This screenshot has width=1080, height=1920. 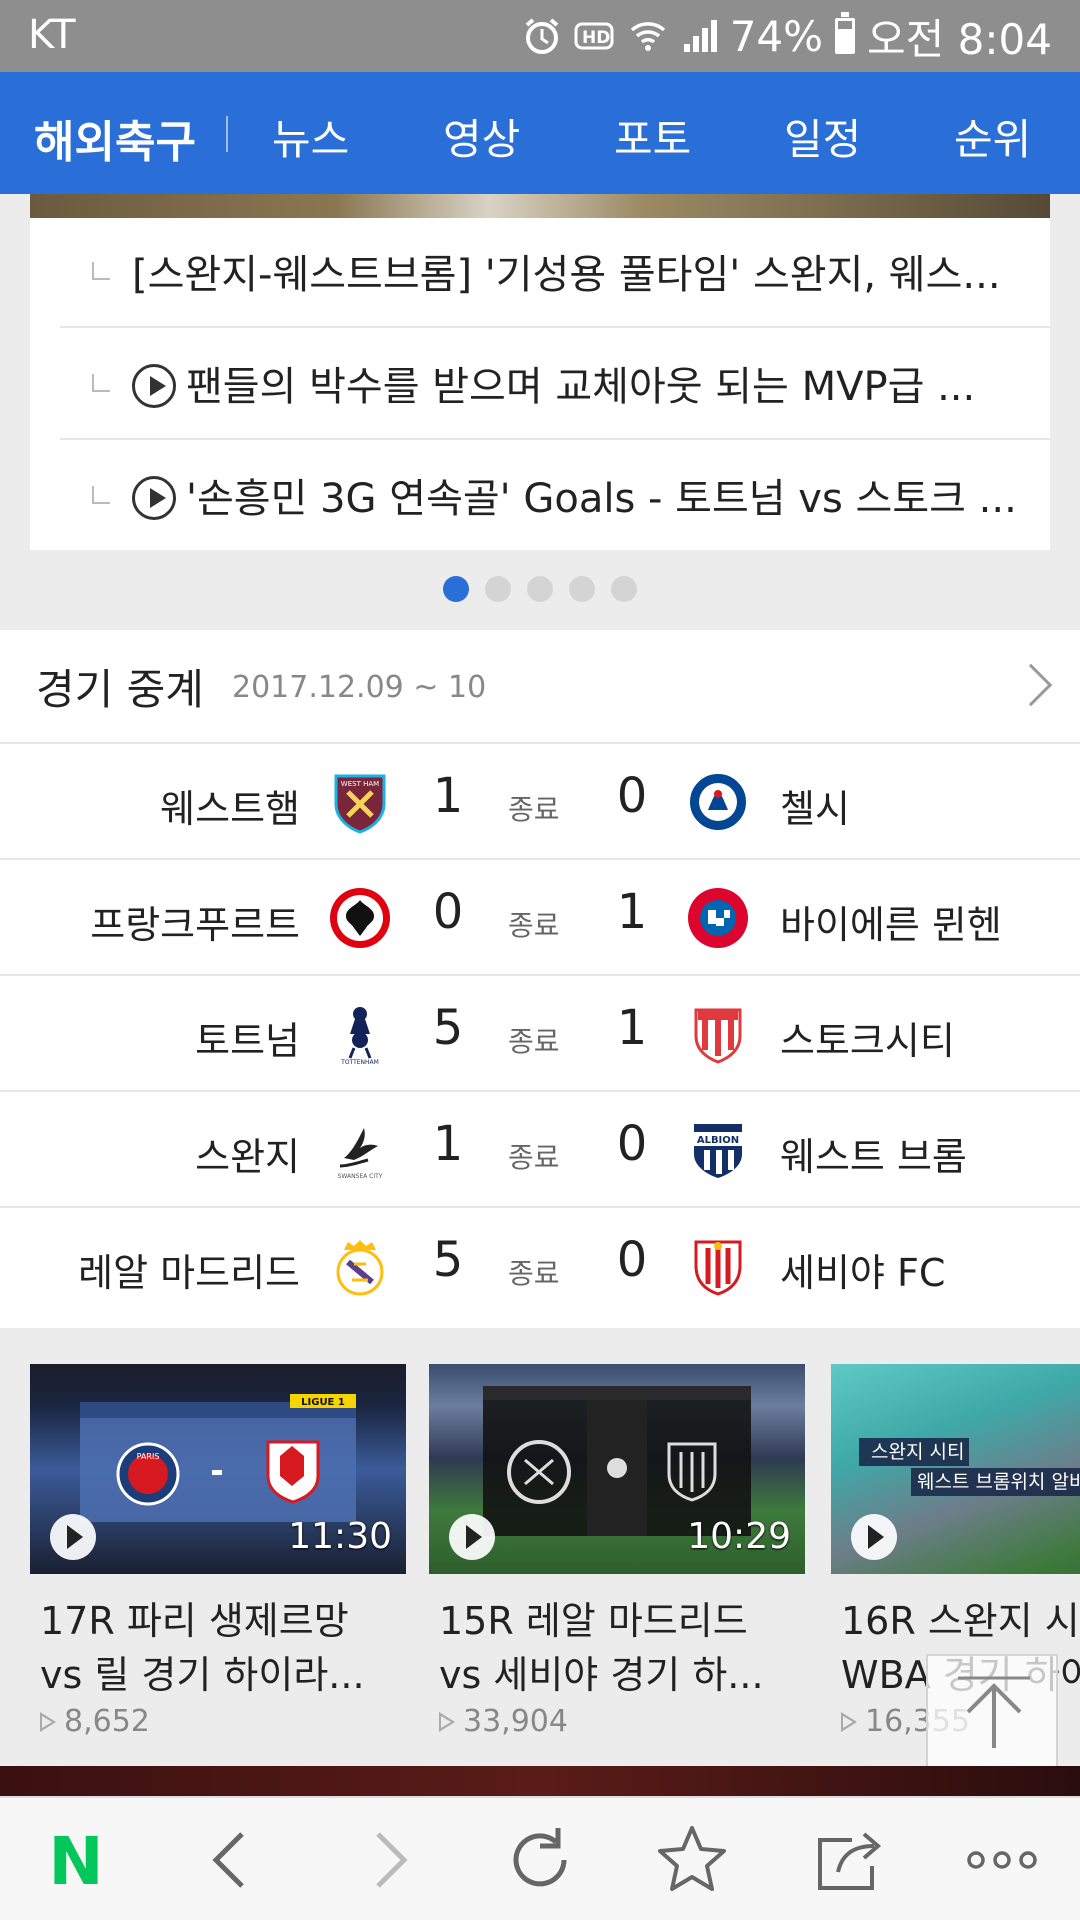 What do you see at coordinates (718, 1140) in the screenshot?
I see `svg-text: ALBION` at bounding box center [718, 1140].